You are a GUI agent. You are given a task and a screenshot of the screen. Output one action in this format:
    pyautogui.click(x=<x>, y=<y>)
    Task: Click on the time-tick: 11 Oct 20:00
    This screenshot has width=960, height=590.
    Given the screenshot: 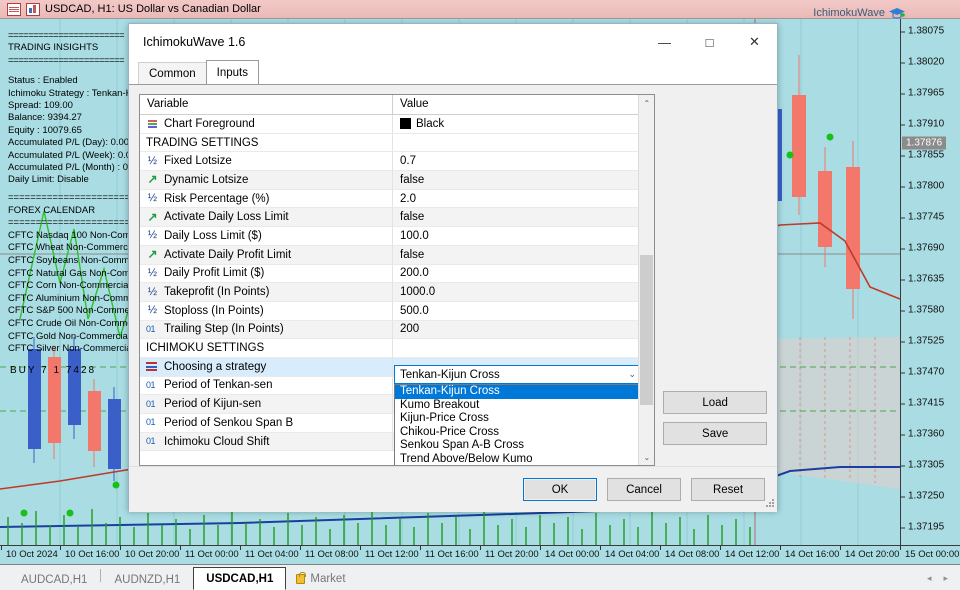 What is the action you would take?
    pyautogui.click(x=509, y=553)
    